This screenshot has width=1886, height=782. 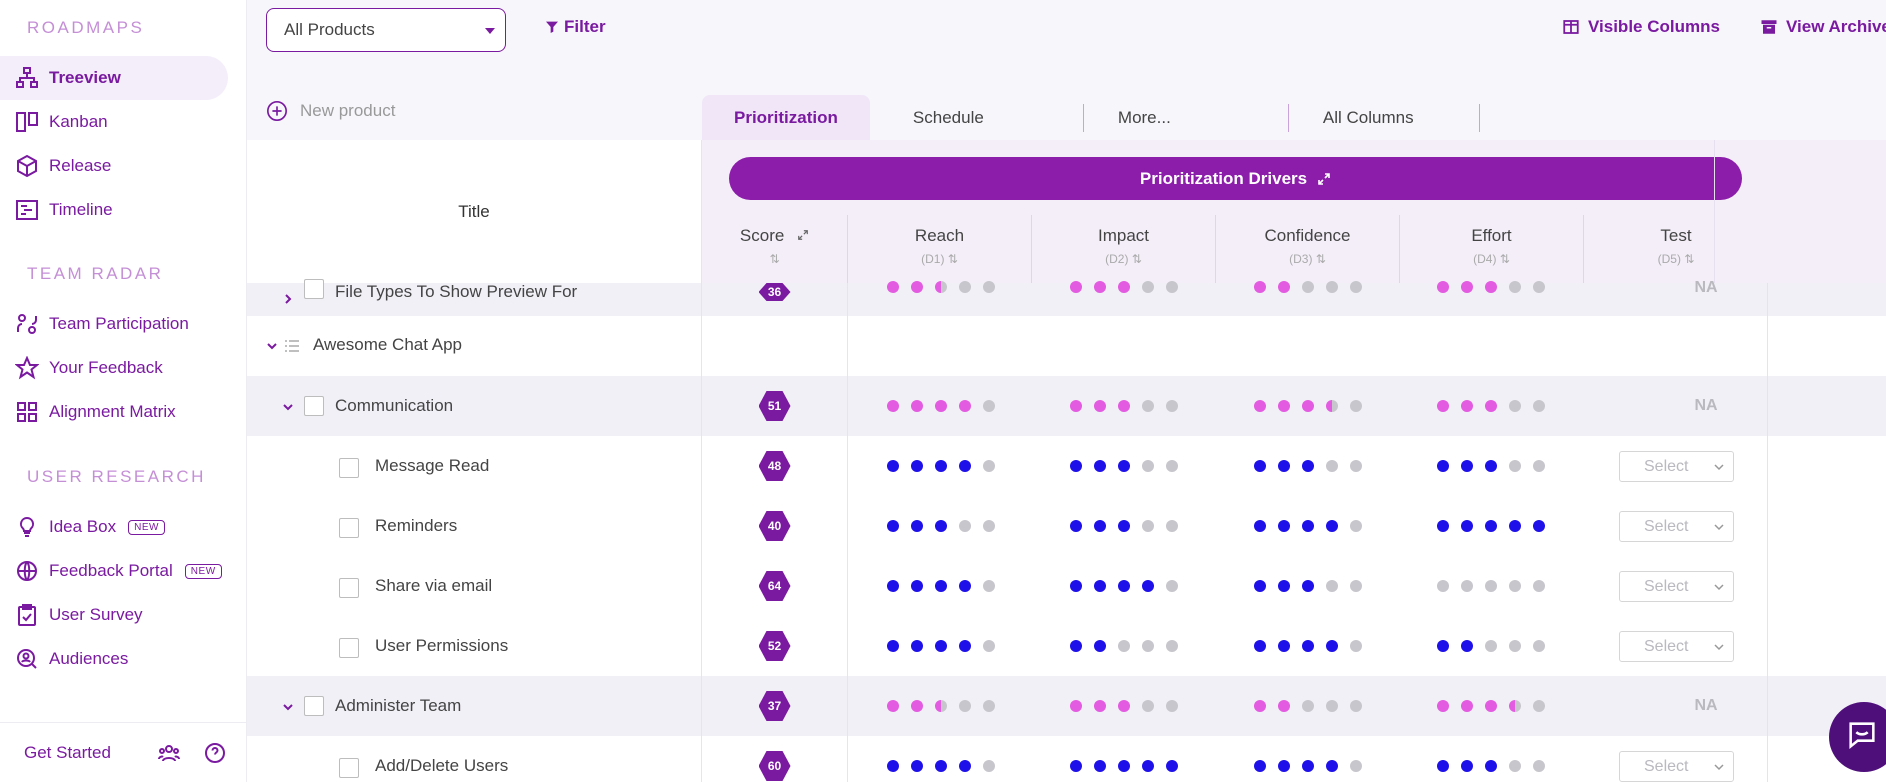 What do you see at coordinates (1823, 27) in the screenshot?
I see `view-archive-button: View Archive` at bounding box center [1823, 27].